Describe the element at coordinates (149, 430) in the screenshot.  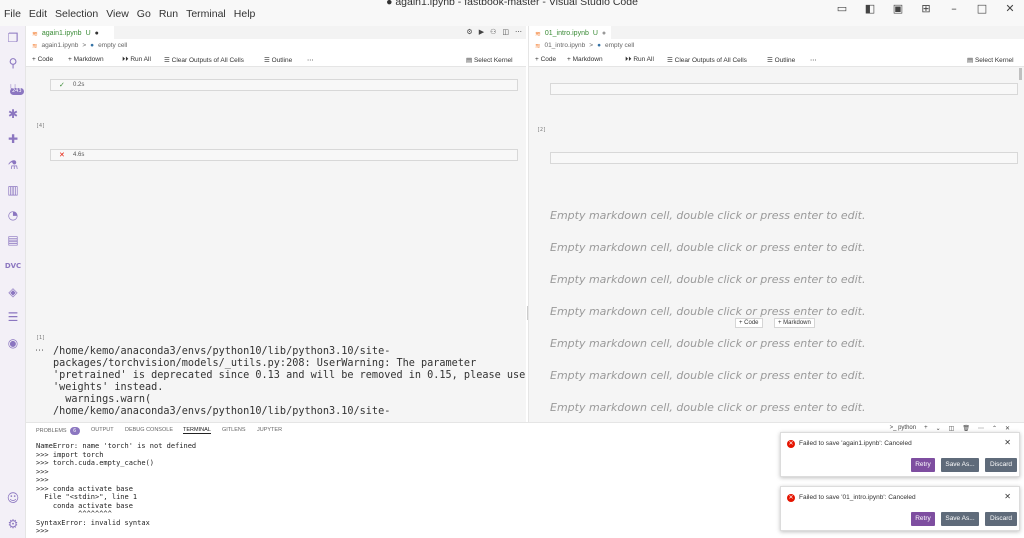
I see `tab-debug-console: DEBUG CONSOLE` at that location.